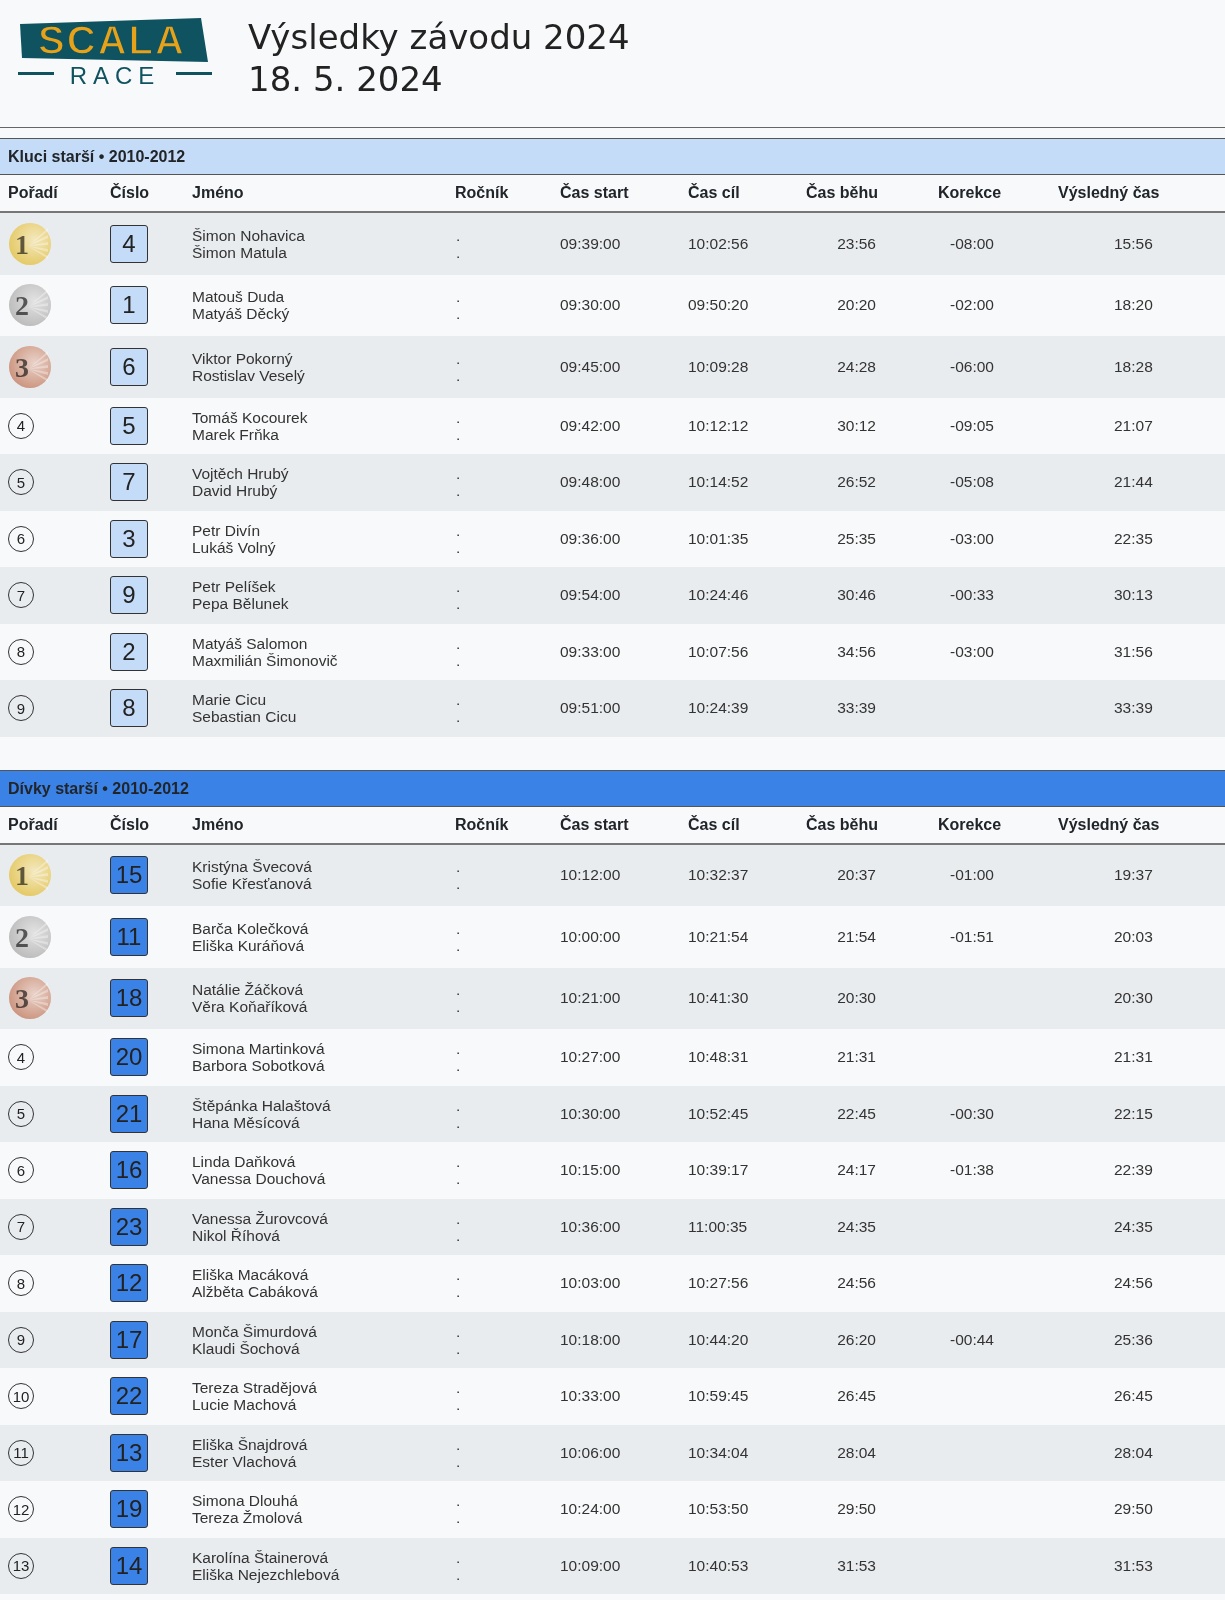  Describe the element at coordinates (1133, 1509) in the screenshot. I see `result-time: 29:50` at that location.